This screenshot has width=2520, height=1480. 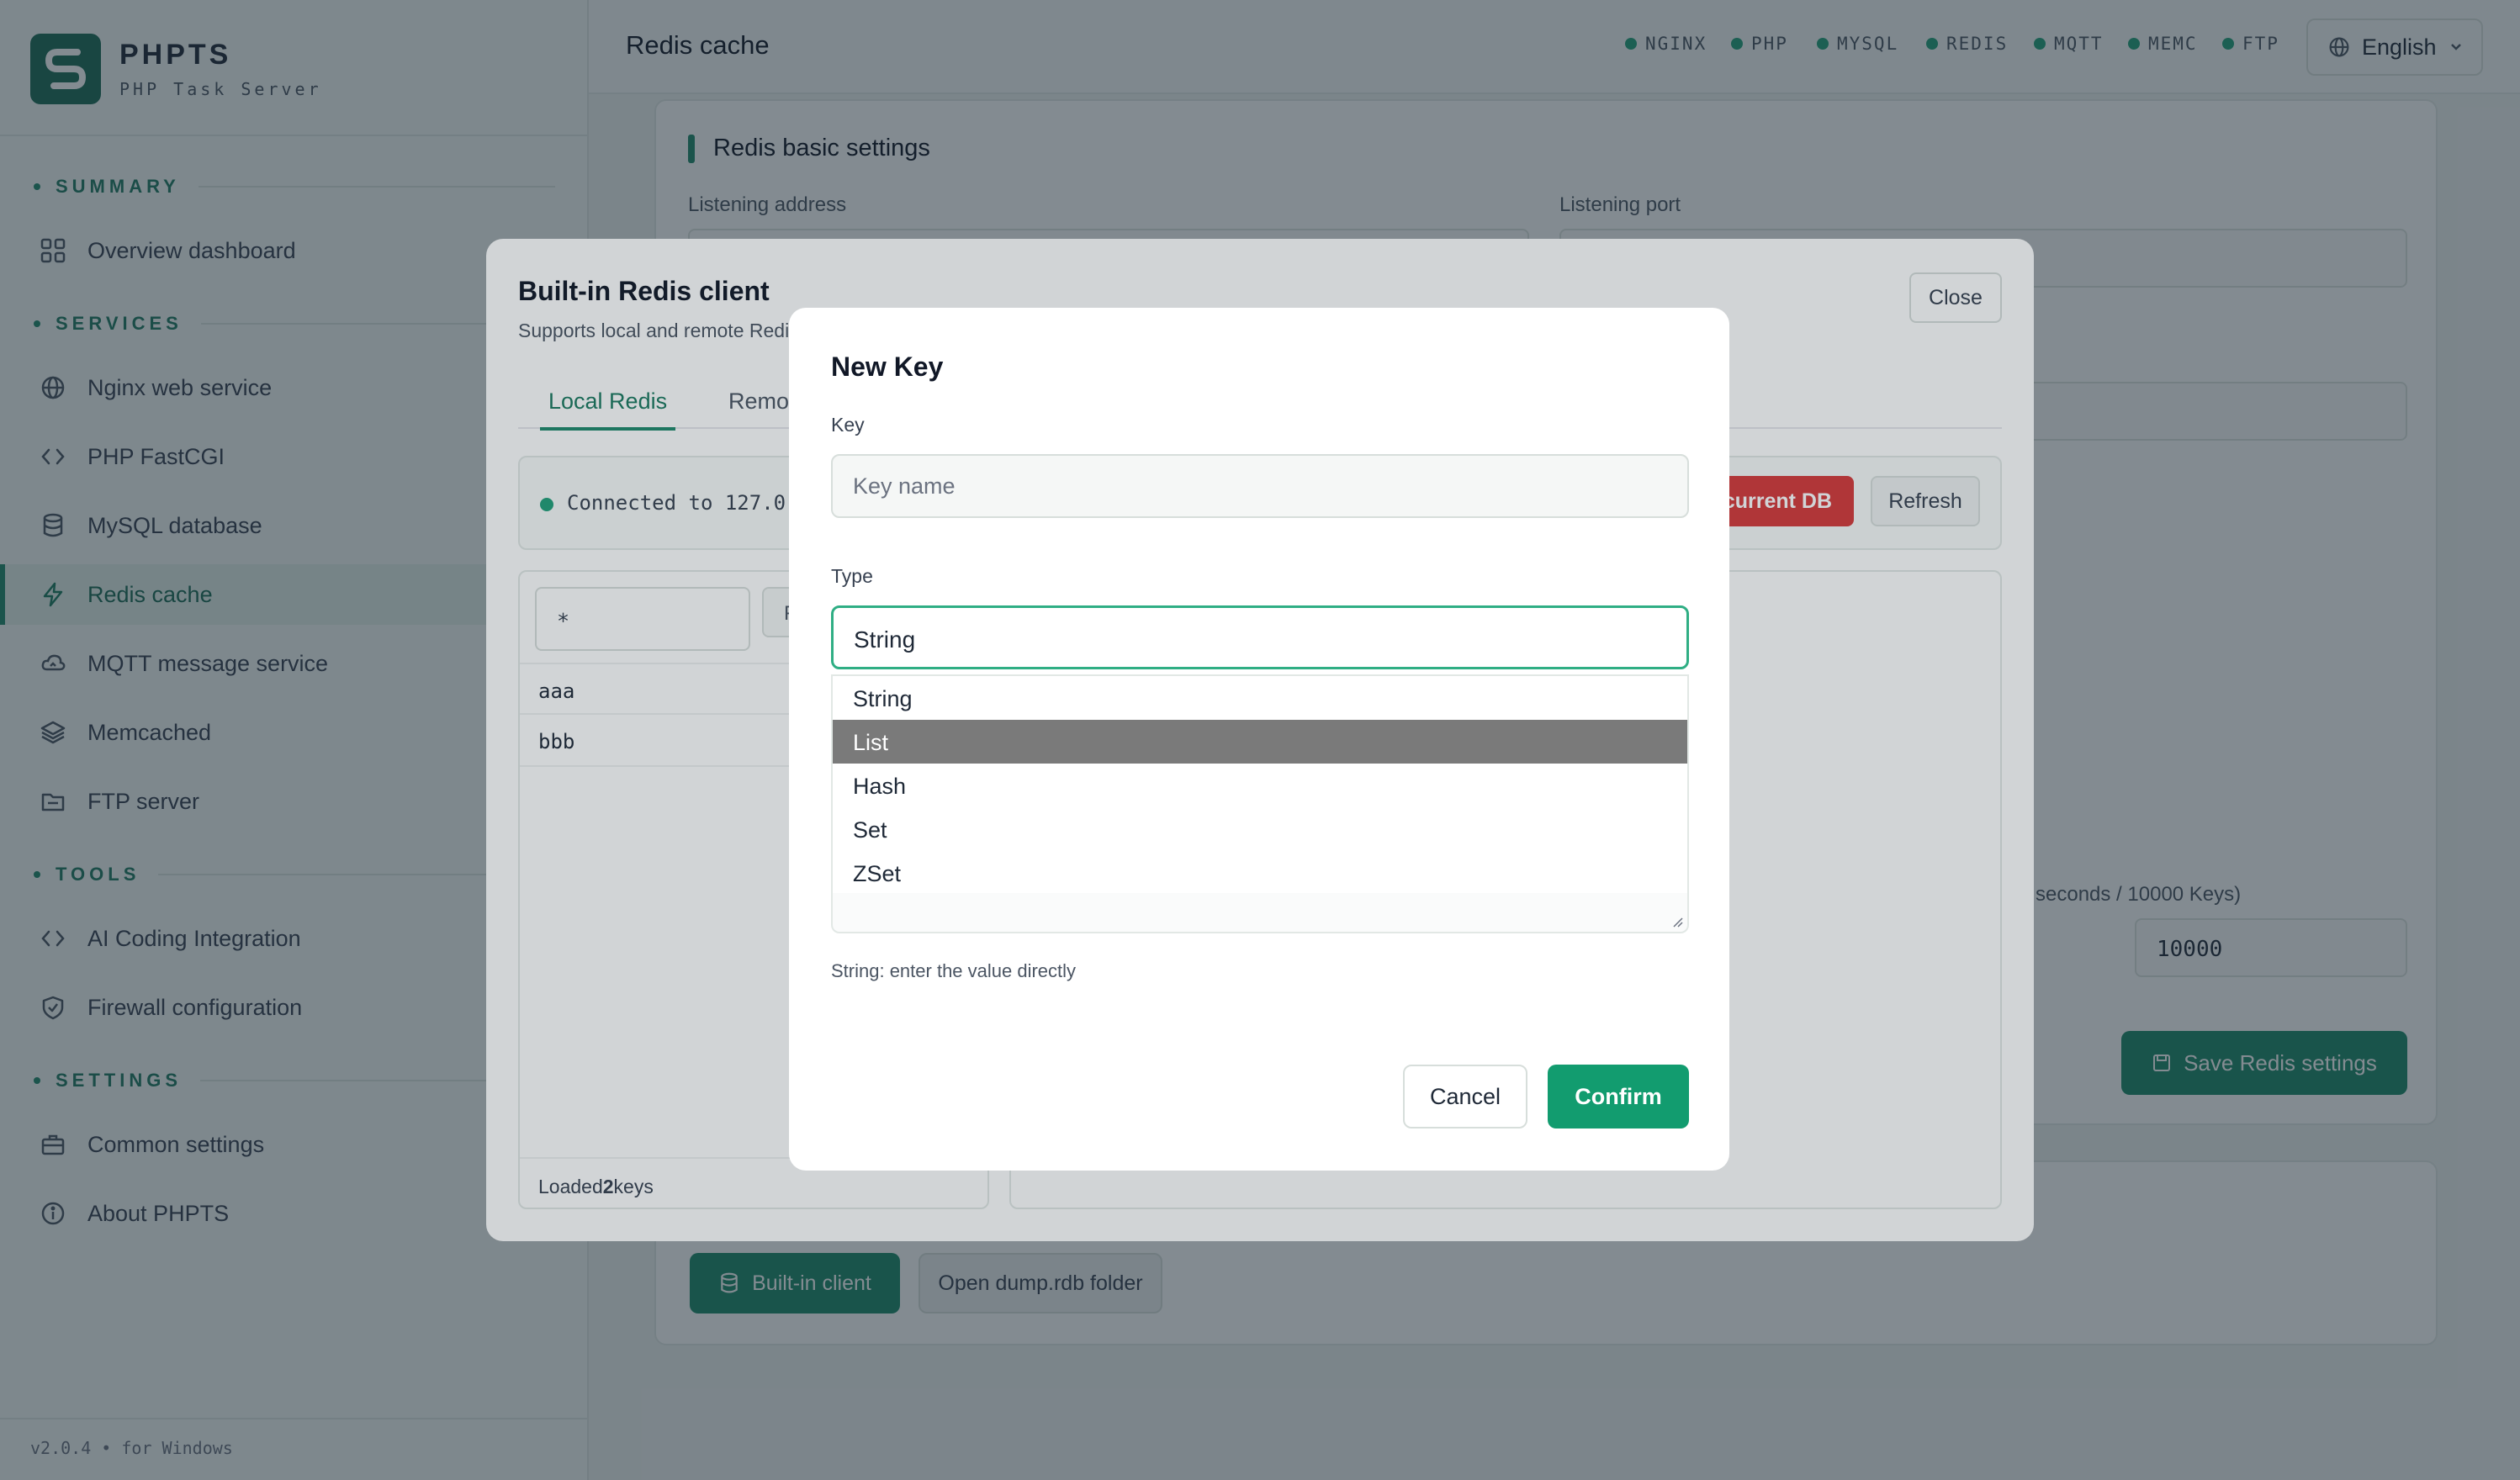 What do you see at coordinates (1260, 698) in the screenshot?
I see `type-option-string: String` at bounding box center [1260, 698].